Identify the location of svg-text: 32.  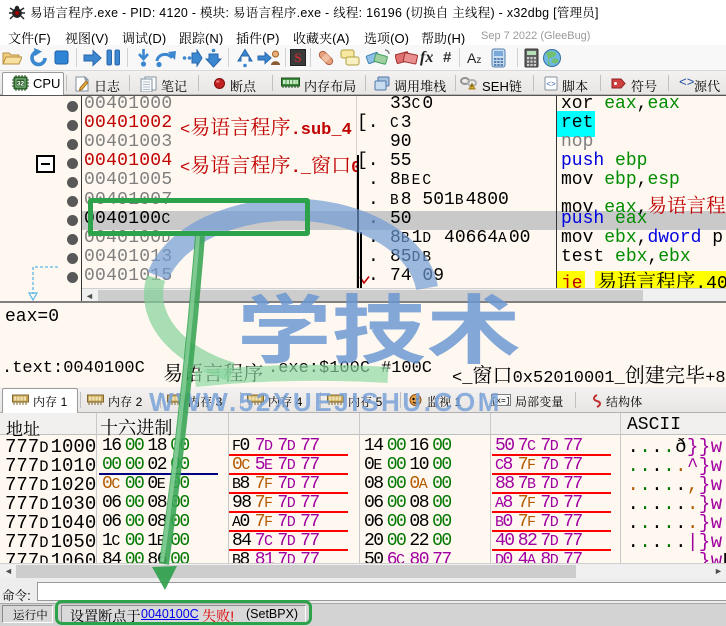
(21, 84).